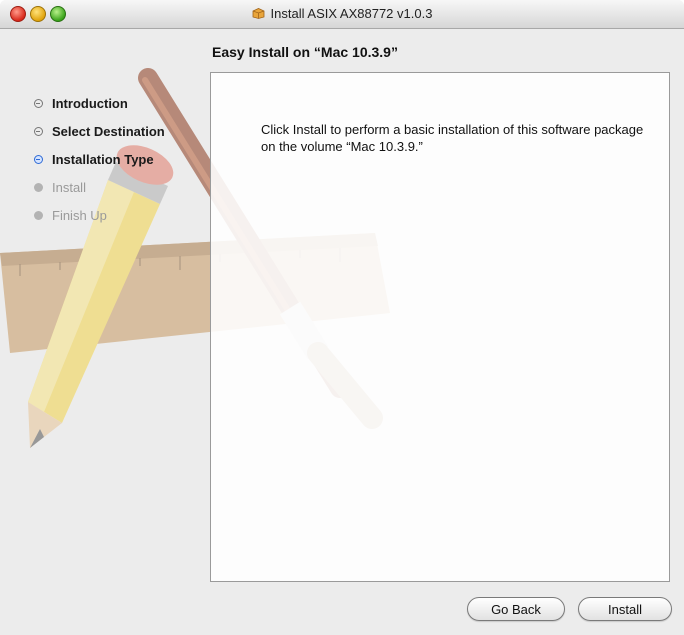  Describe the element at coordinates (69, 187) in the screenshot. I see `step-label: Install` at that location.